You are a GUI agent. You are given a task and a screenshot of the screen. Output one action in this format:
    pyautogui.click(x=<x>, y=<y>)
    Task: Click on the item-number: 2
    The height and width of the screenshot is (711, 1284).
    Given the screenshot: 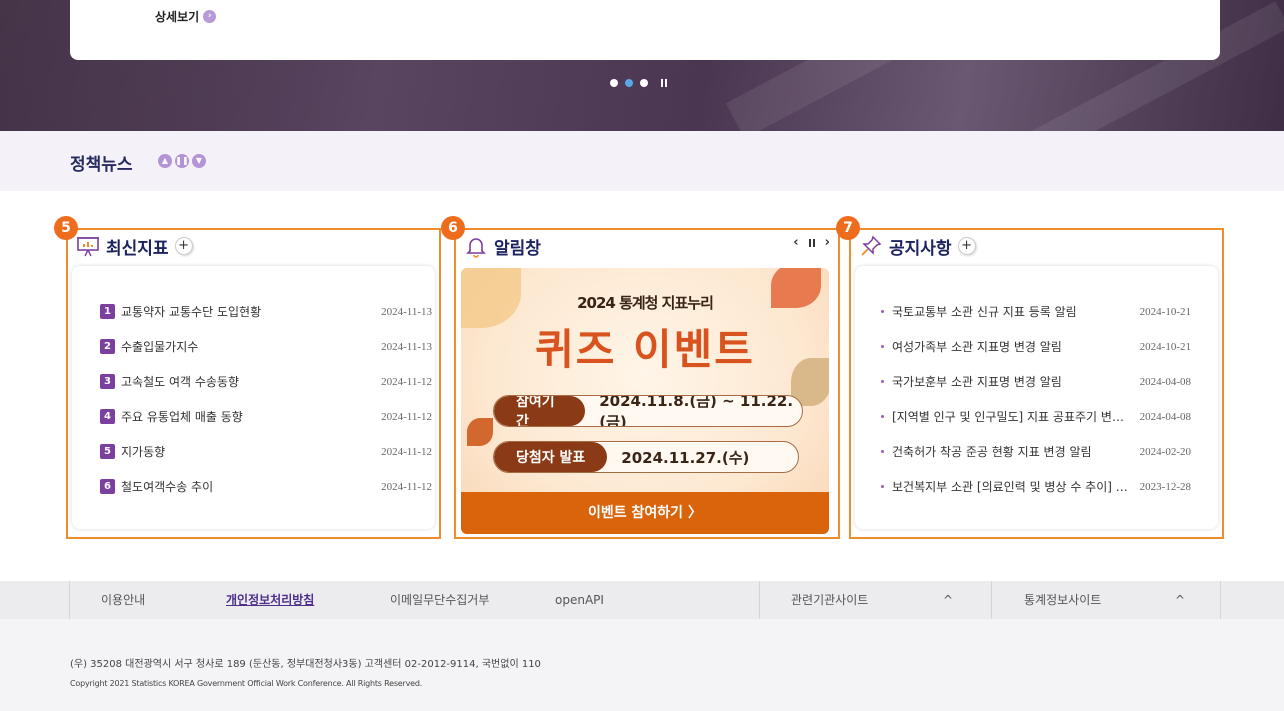 What is the action you would take?
    pyautogui.click(x=107, y=346)
    